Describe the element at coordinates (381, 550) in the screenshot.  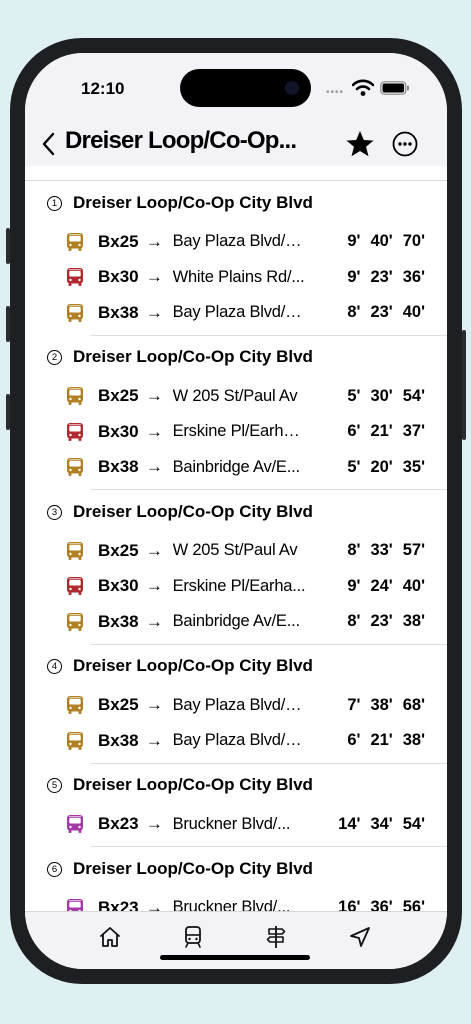
I see `arrival-time-2: 33'` at that location.